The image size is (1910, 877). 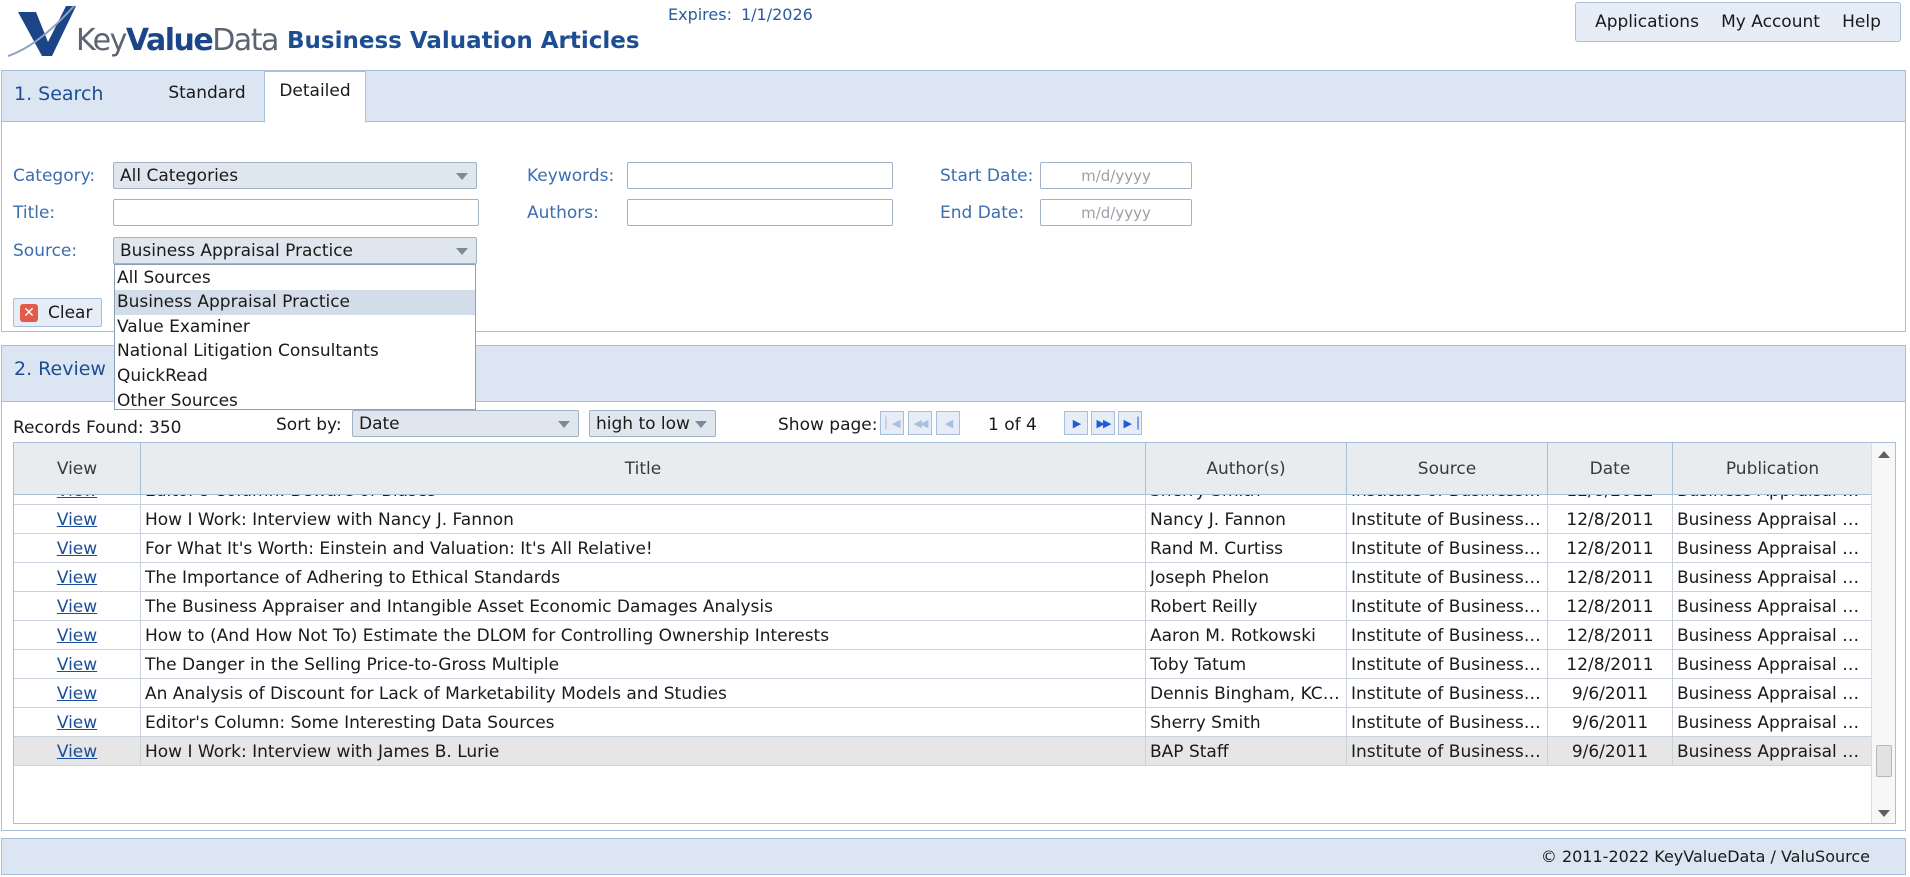 What do you see at coordinates (296, 212) in the screenshot?
I see `title-input` at bounding box center [296, 212].